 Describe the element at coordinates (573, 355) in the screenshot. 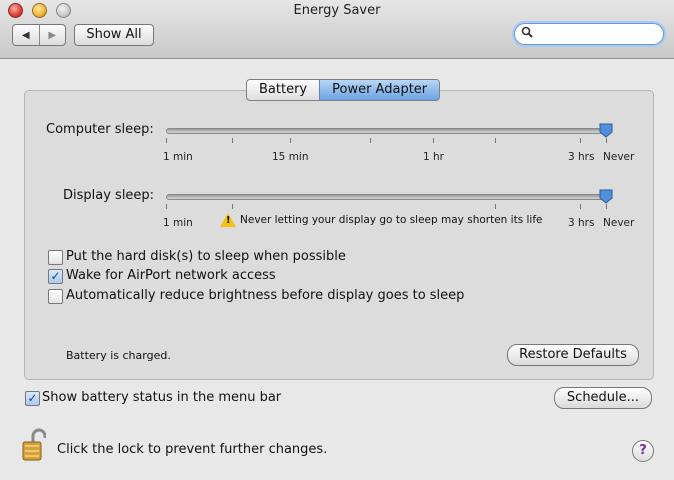

I see `restore-defaults-button: Restore Defaults` at that location.